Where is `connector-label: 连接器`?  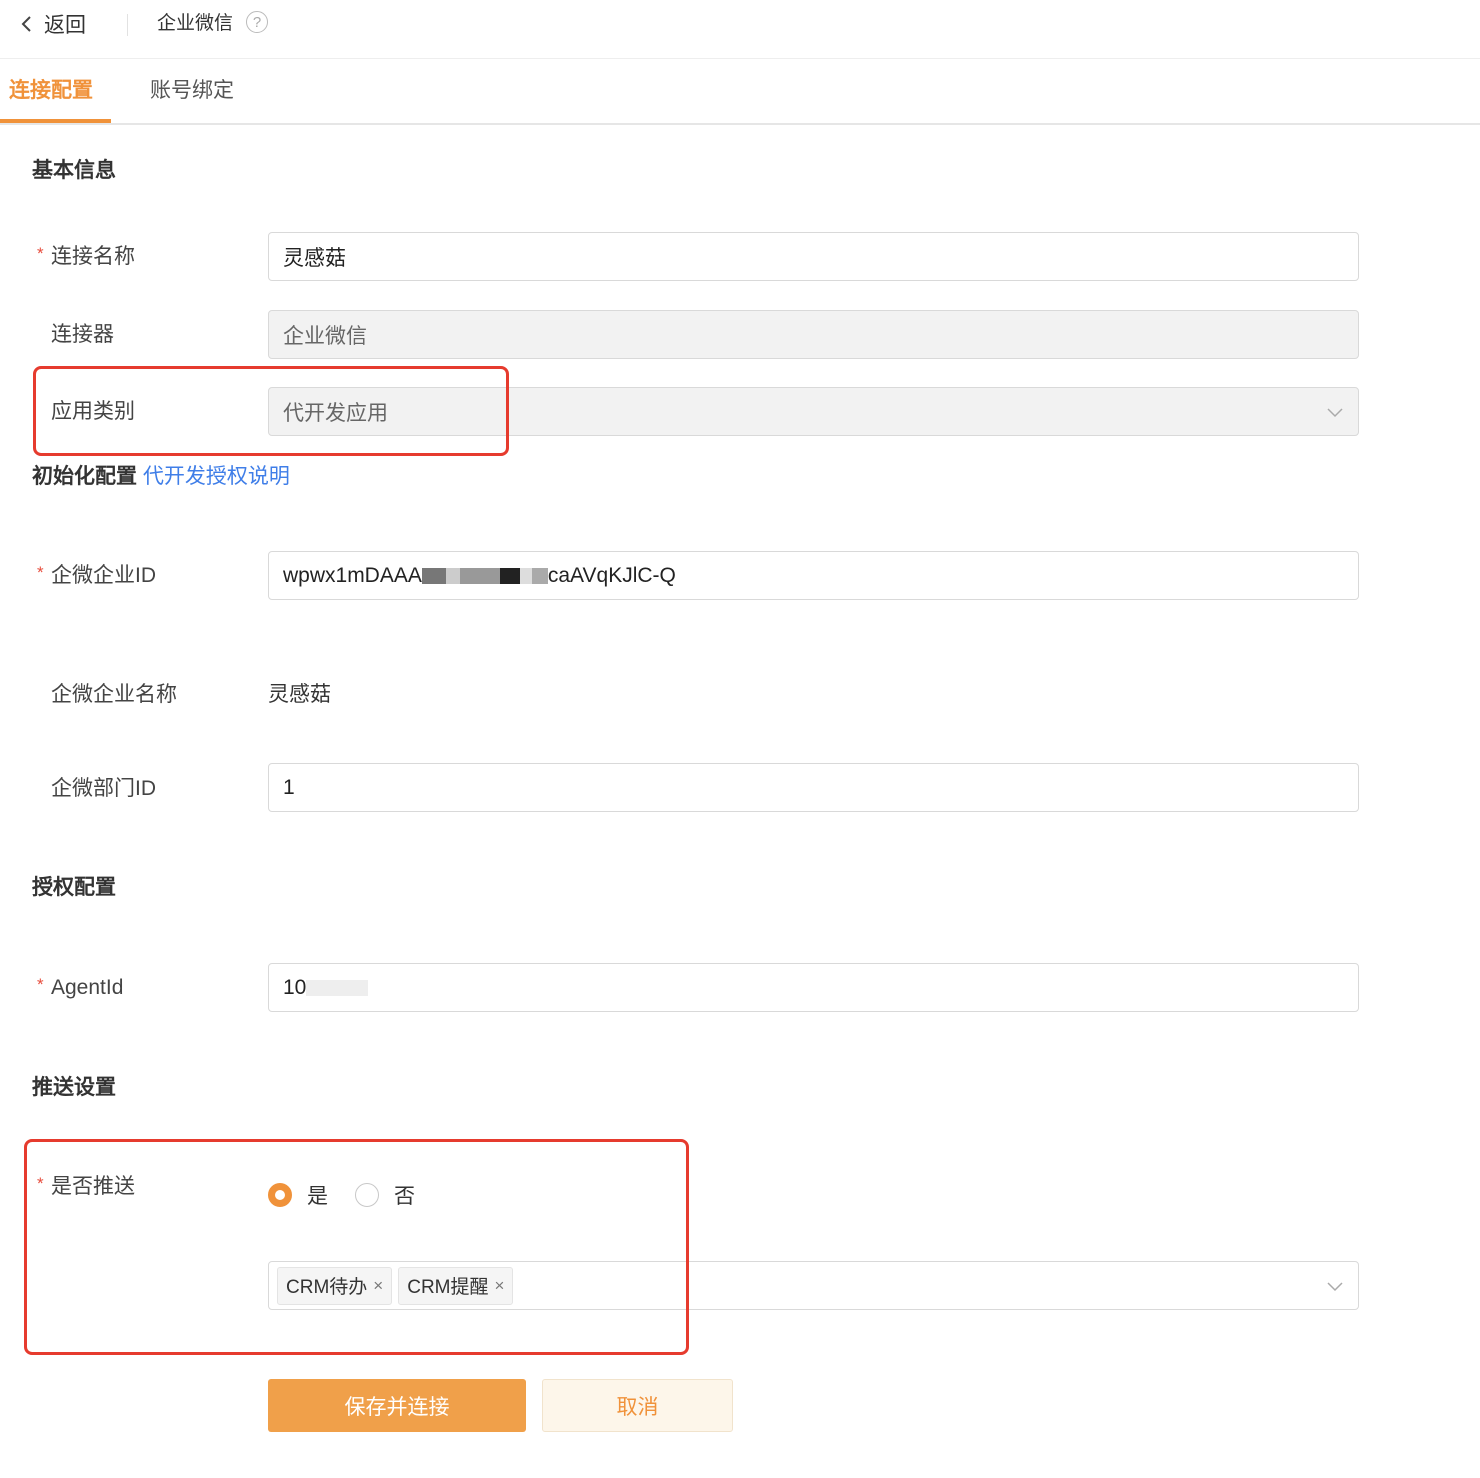
connector-label: 连接器 is located at coordinates (82, 334).